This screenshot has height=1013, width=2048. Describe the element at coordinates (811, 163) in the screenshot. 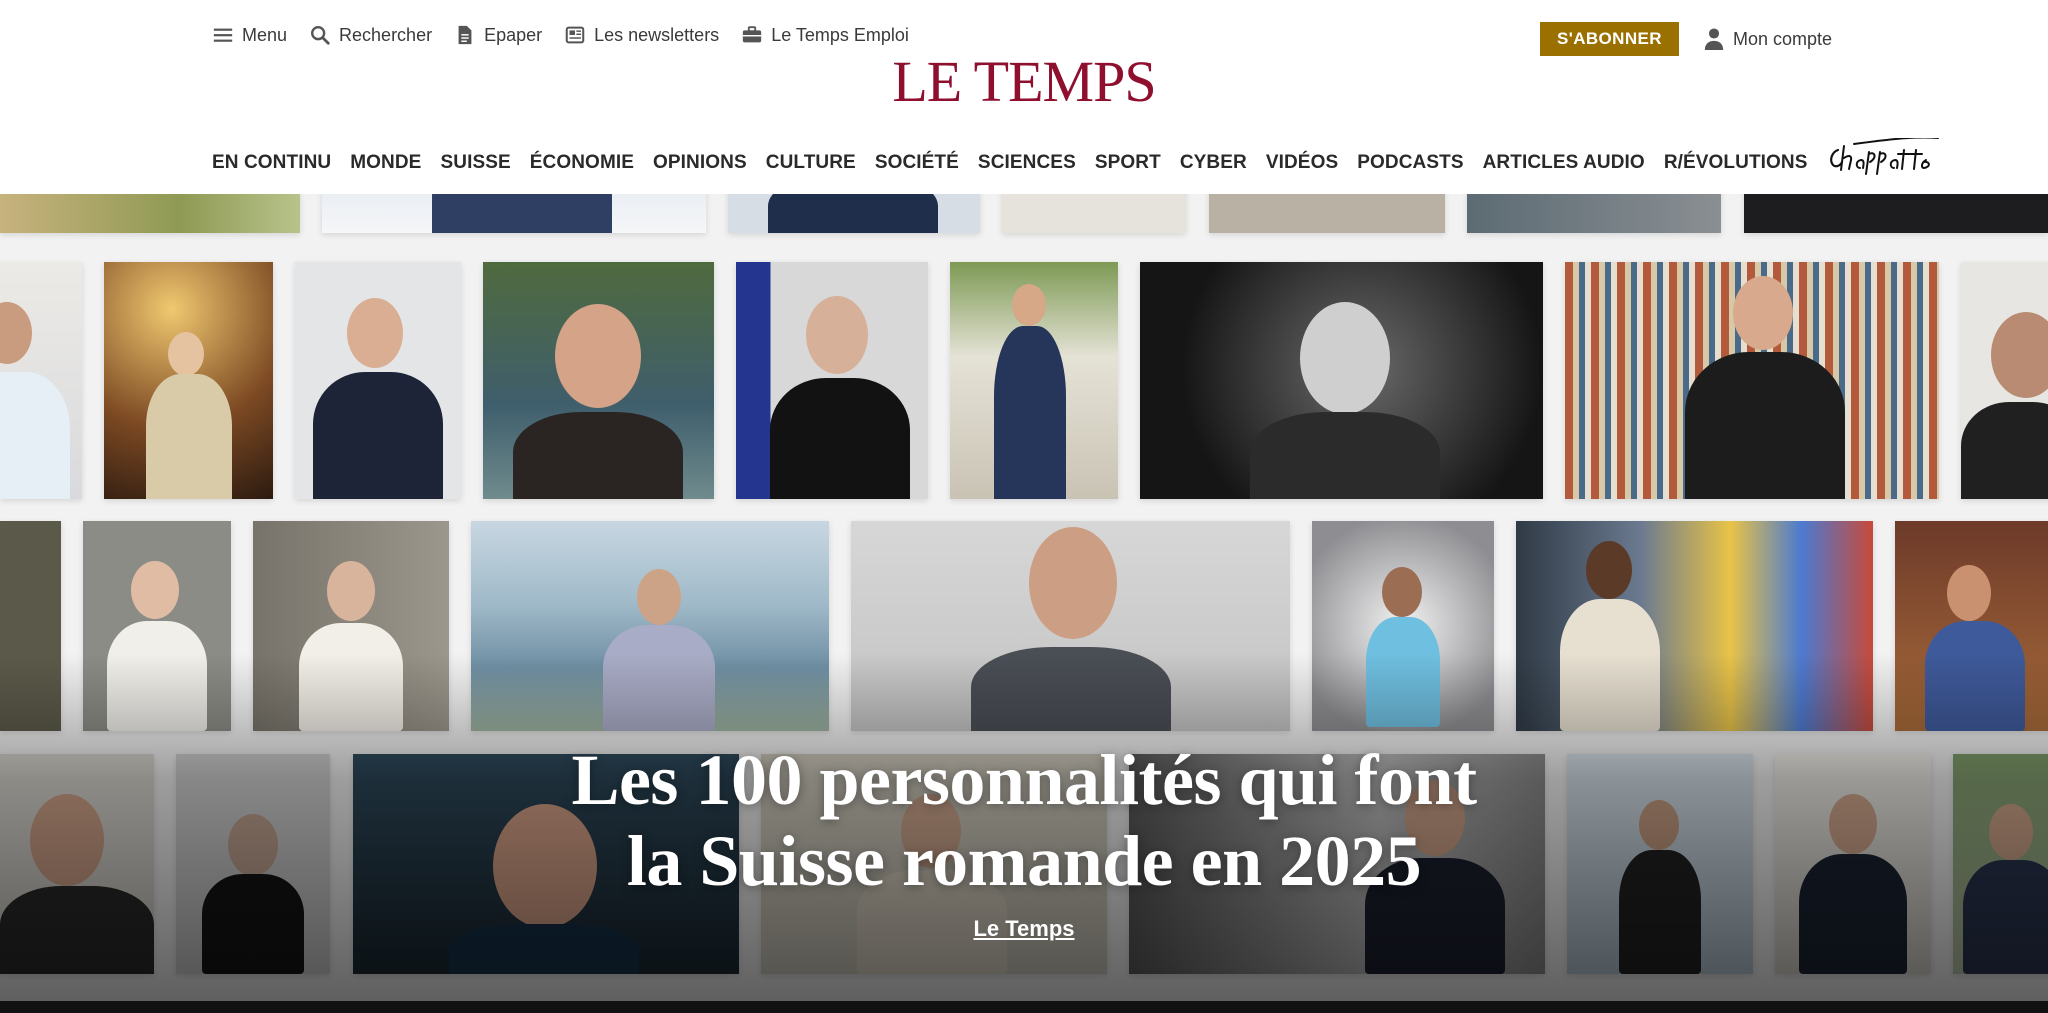

I see `nav-item-culture: CULTURE` at that location.